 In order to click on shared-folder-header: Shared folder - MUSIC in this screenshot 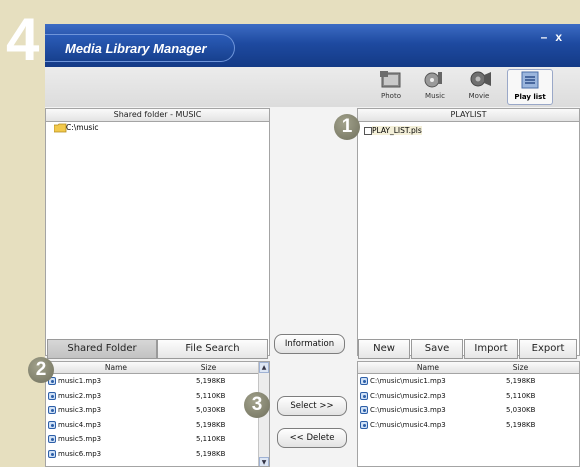, I will do `click(157, 115)`.